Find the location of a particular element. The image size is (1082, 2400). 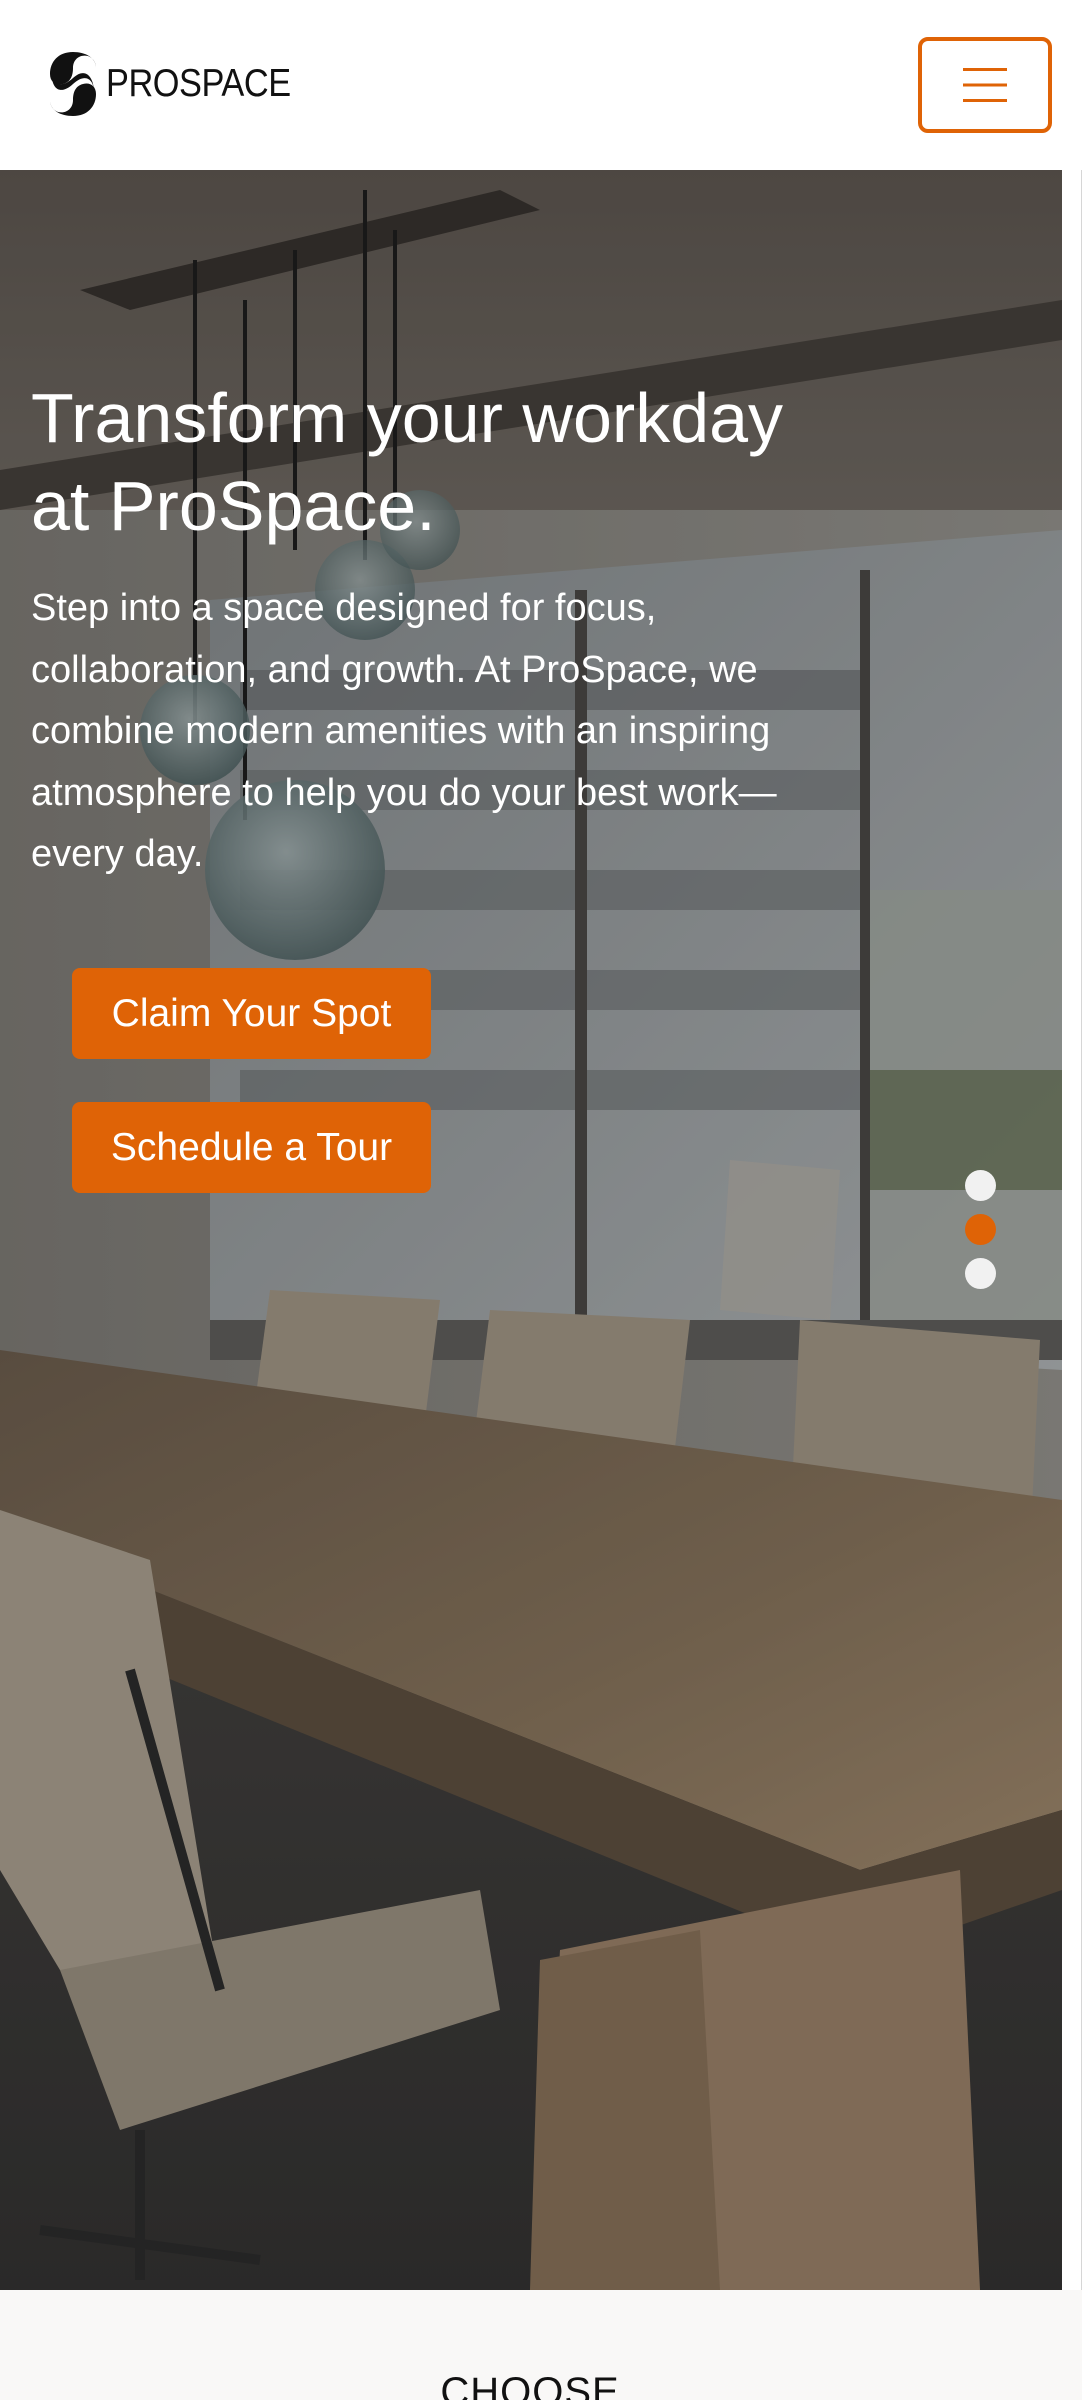

claim-your-spot-button: Claim Your Spot is located at coordinates (251, 1013).